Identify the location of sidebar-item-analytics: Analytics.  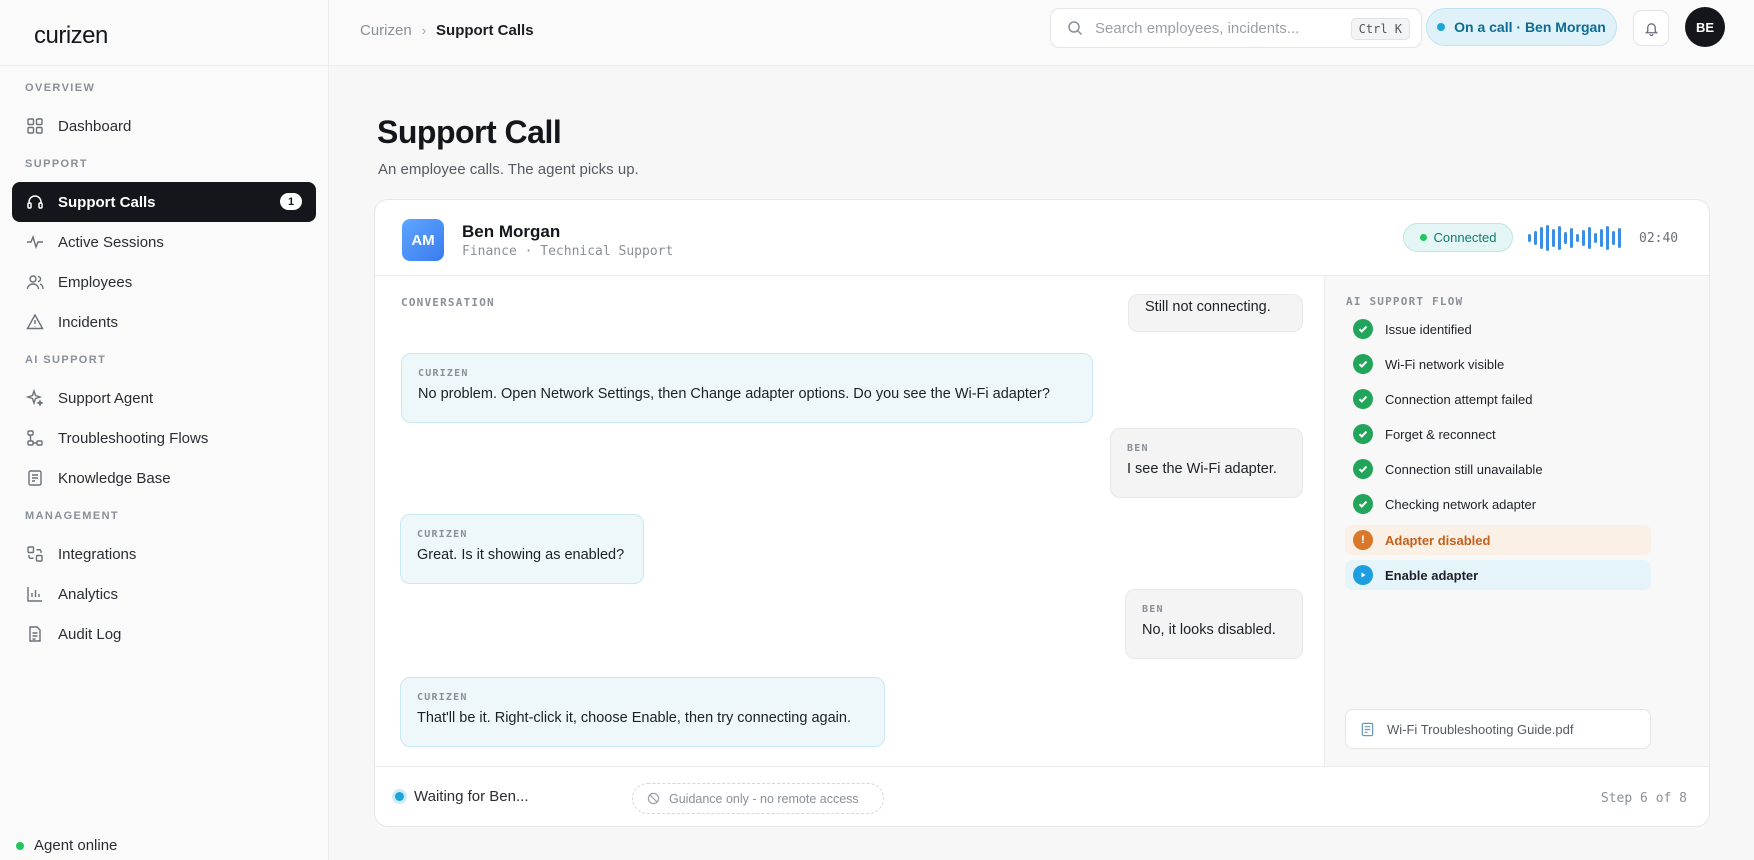
(164, 594).